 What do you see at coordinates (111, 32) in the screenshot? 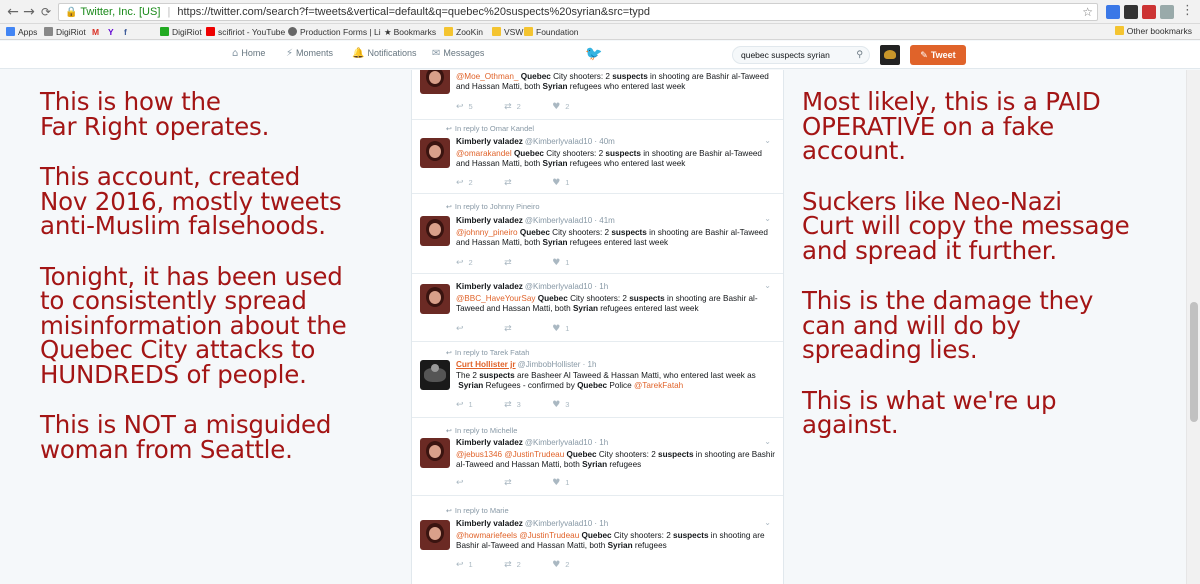
I see `bookmark-yahoo: Y` at bounding box center [111, 32].